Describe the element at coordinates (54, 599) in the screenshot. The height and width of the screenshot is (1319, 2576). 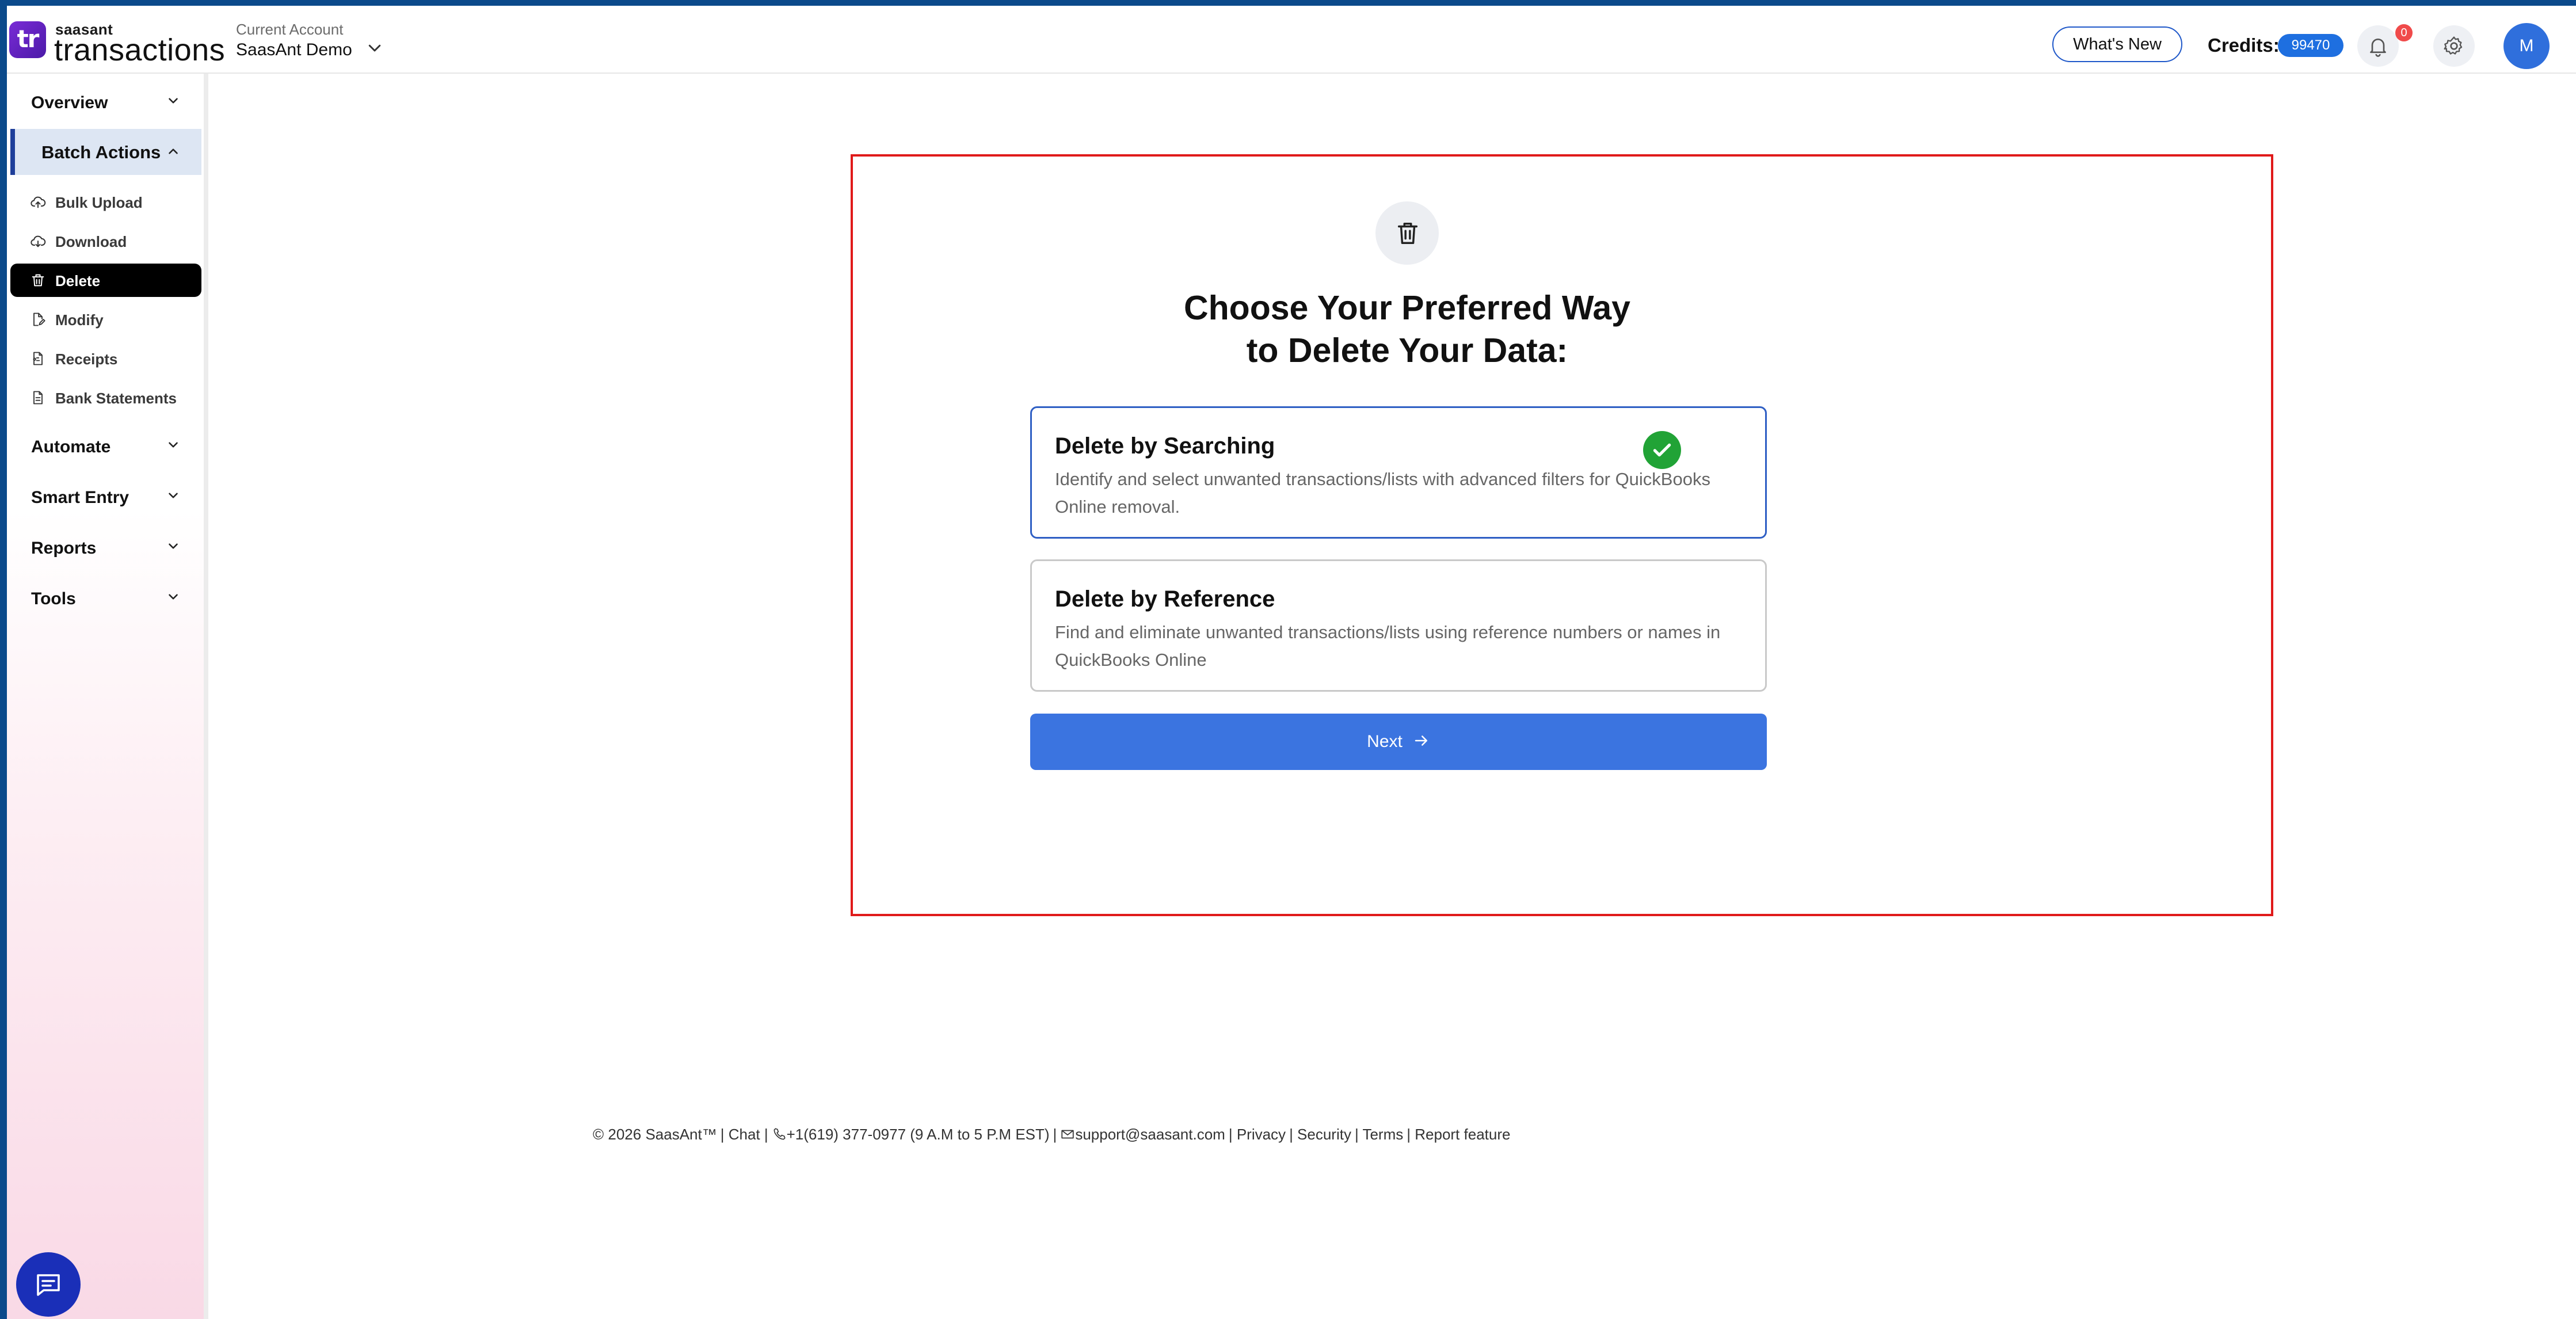
I see `sidebar-item-tools: Tools` at that location.